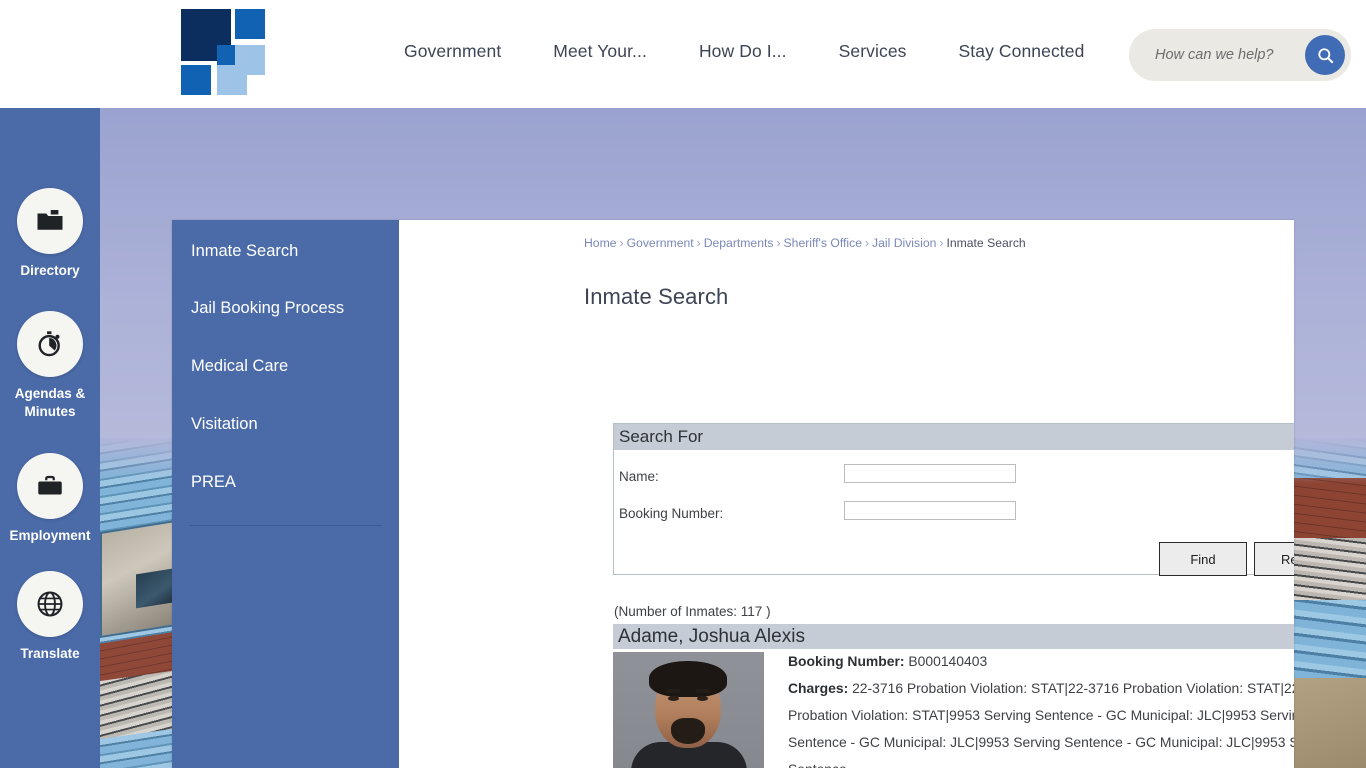 The height and width of the screenshot is (768, 1366). What do you see at coordinates (600, 243) in the screenshot?
I see `breadcrumb-home: Home` at bounding box center [600, 243].